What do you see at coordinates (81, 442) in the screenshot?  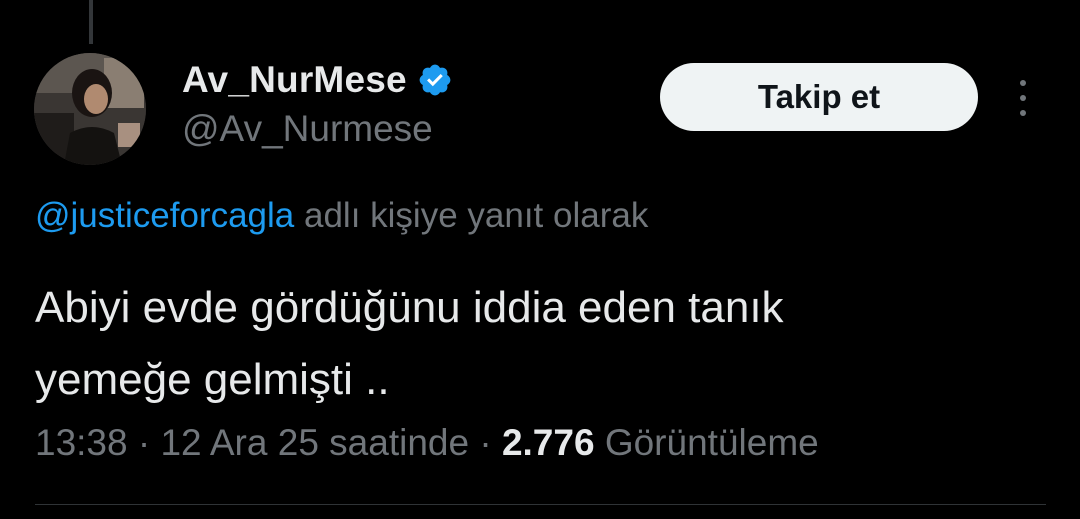 I see `tweet-time: 13:38` at bounding box center [81, 442].